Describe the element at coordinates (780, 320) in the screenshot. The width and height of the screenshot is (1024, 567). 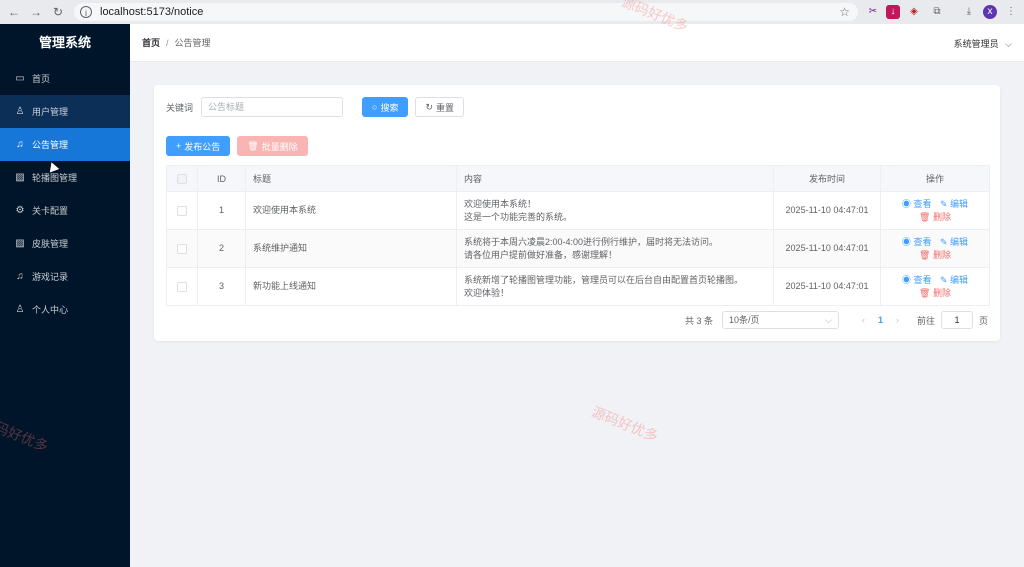
I see `page-size-select: 10条/页 ⌵` at that location.